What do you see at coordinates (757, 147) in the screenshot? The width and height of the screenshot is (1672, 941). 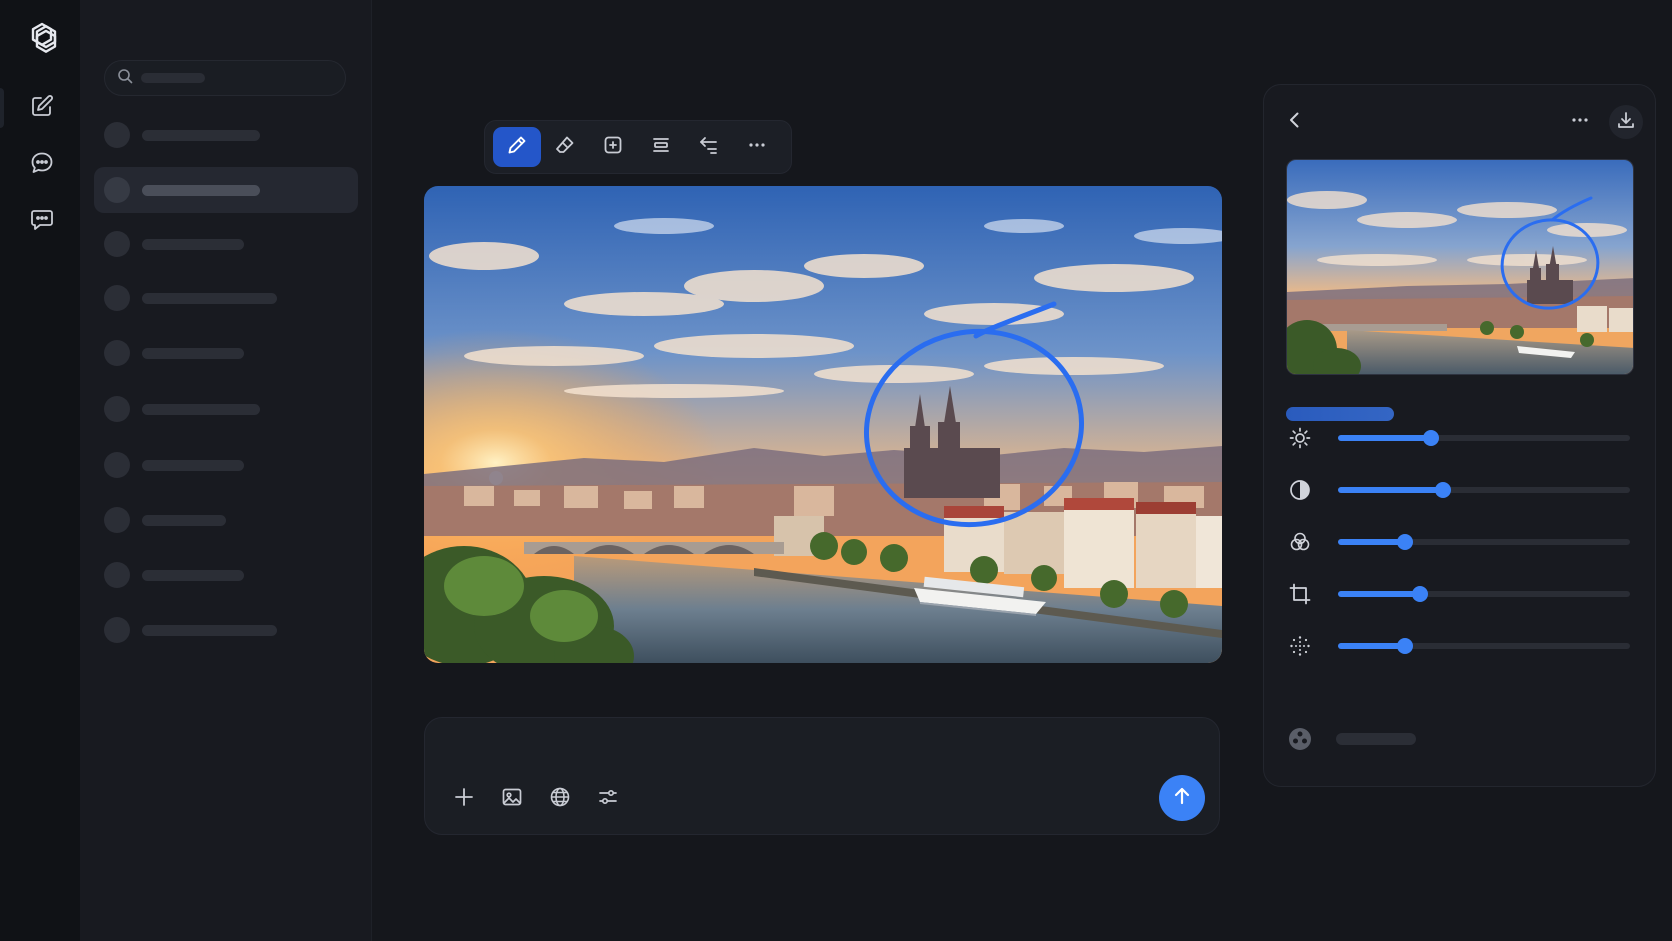 I see `more-tools-button` at bounding box center [757, 147].